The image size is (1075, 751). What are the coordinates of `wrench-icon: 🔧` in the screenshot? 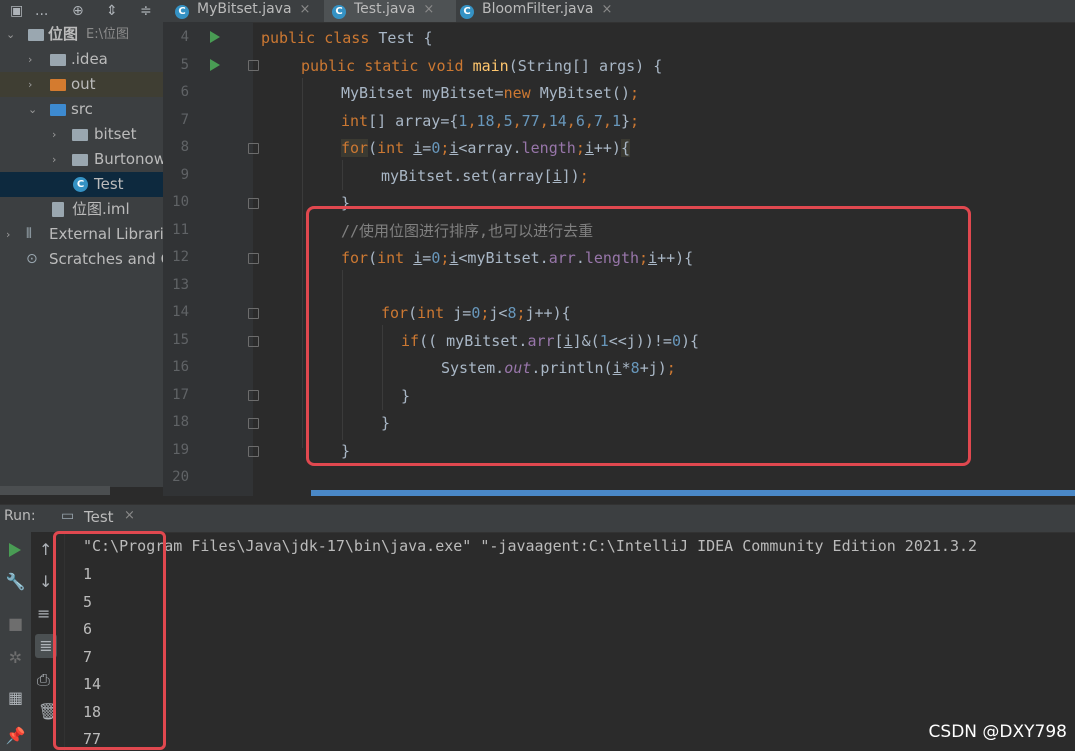 It's located at (15, 581).